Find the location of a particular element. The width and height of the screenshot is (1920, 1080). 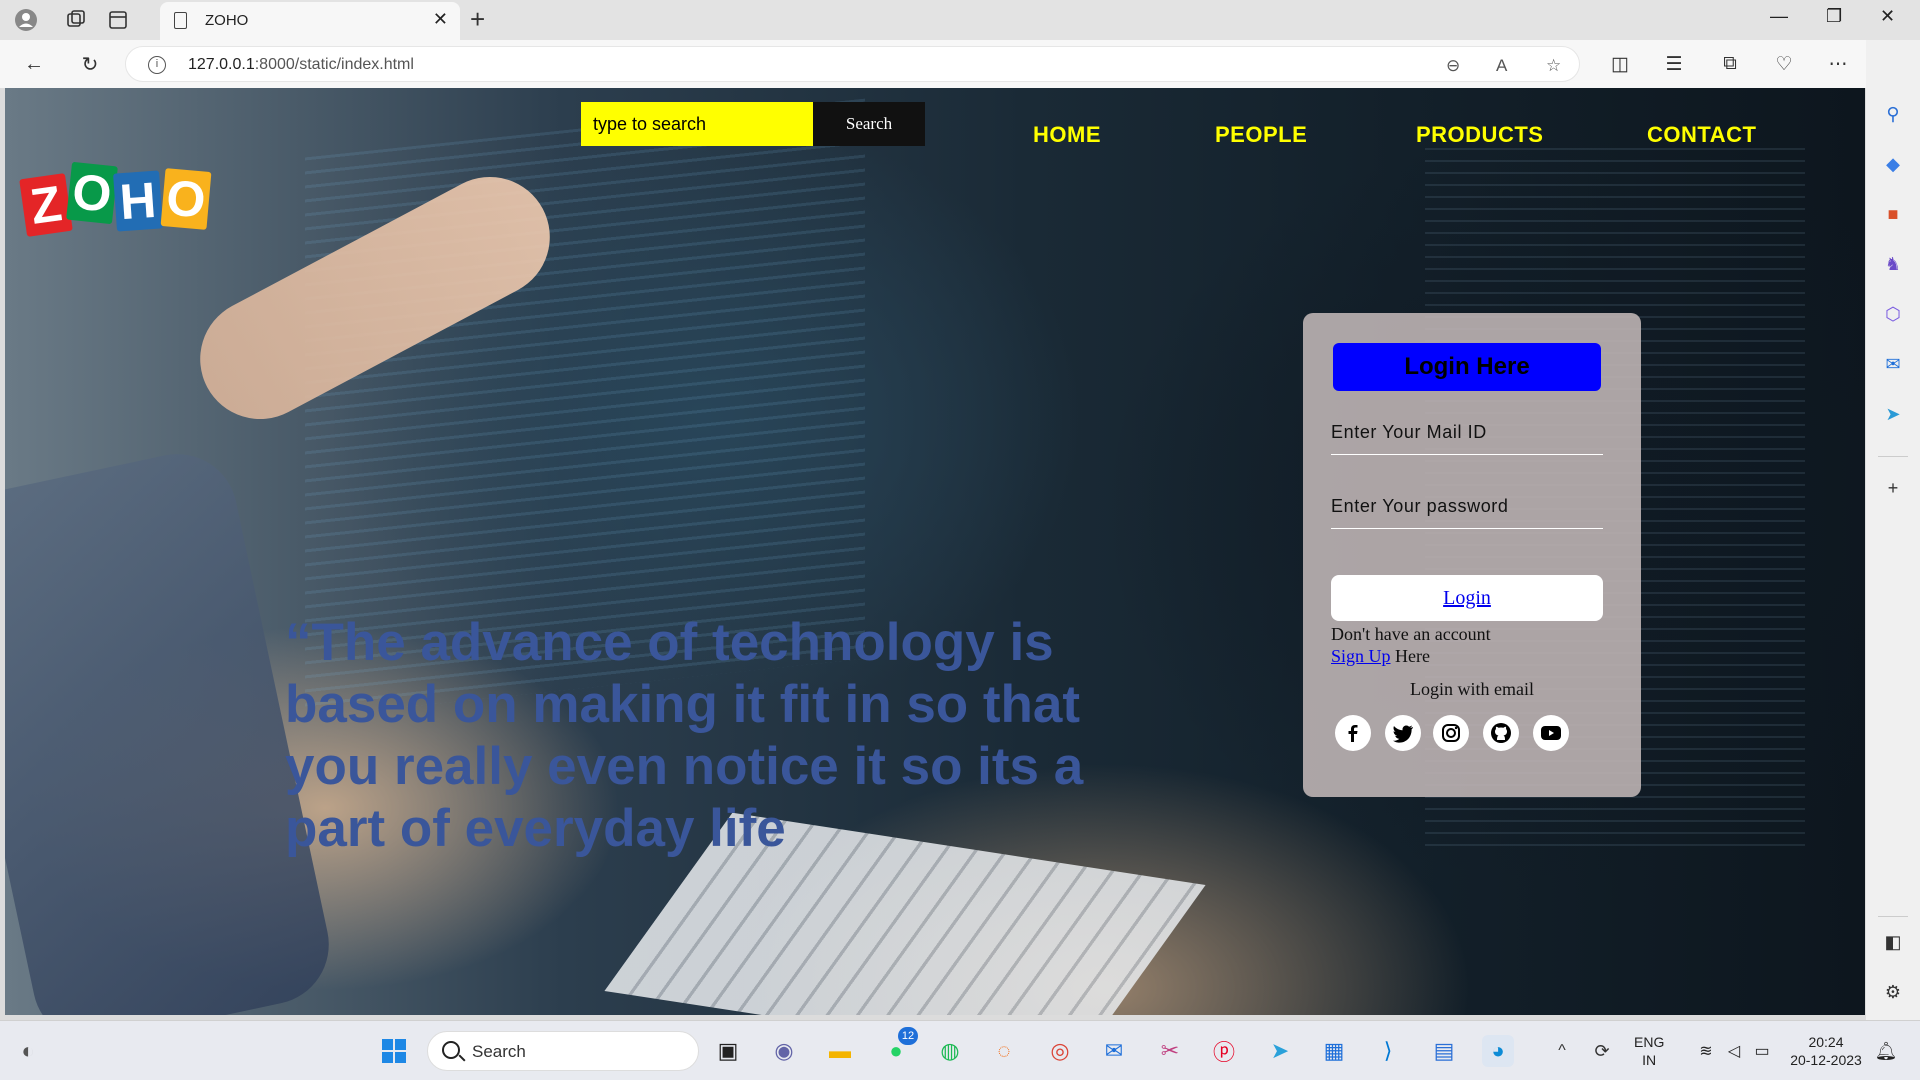

favorite-star-icon: ☆ is located at coordinates (1553, 66).